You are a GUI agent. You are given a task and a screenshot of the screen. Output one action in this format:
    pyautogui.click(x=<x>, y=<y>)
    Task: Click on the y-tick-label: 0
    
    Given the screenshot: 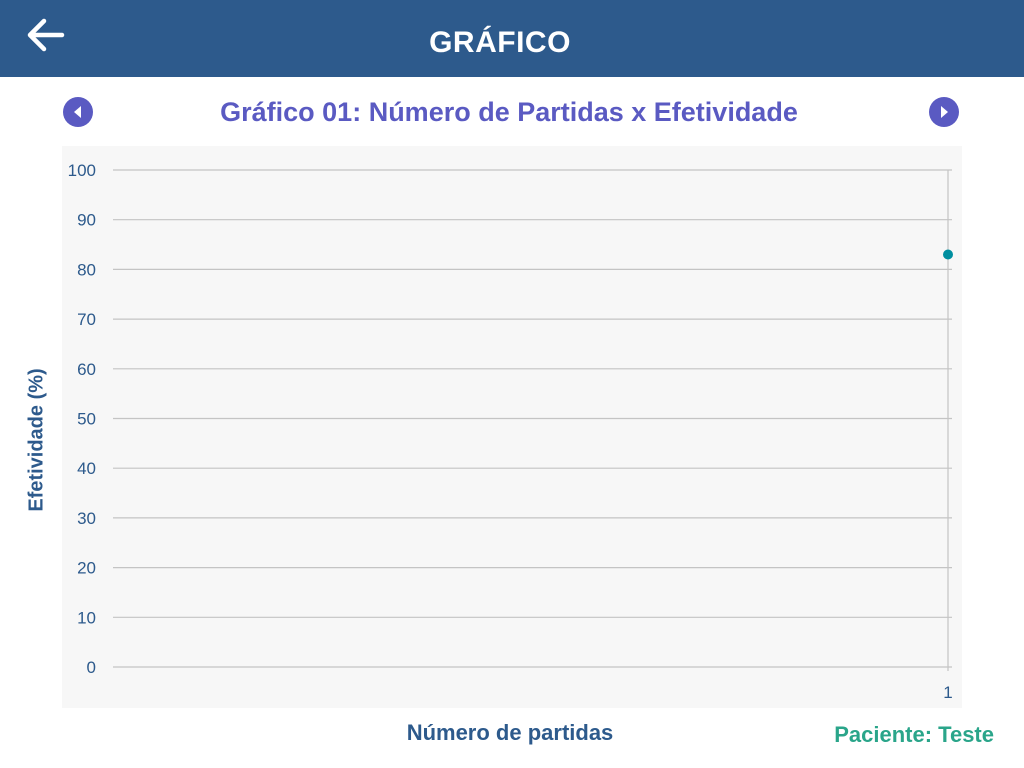 What is the action you would take?
    pyautogui.click(x=91, y=667)
    